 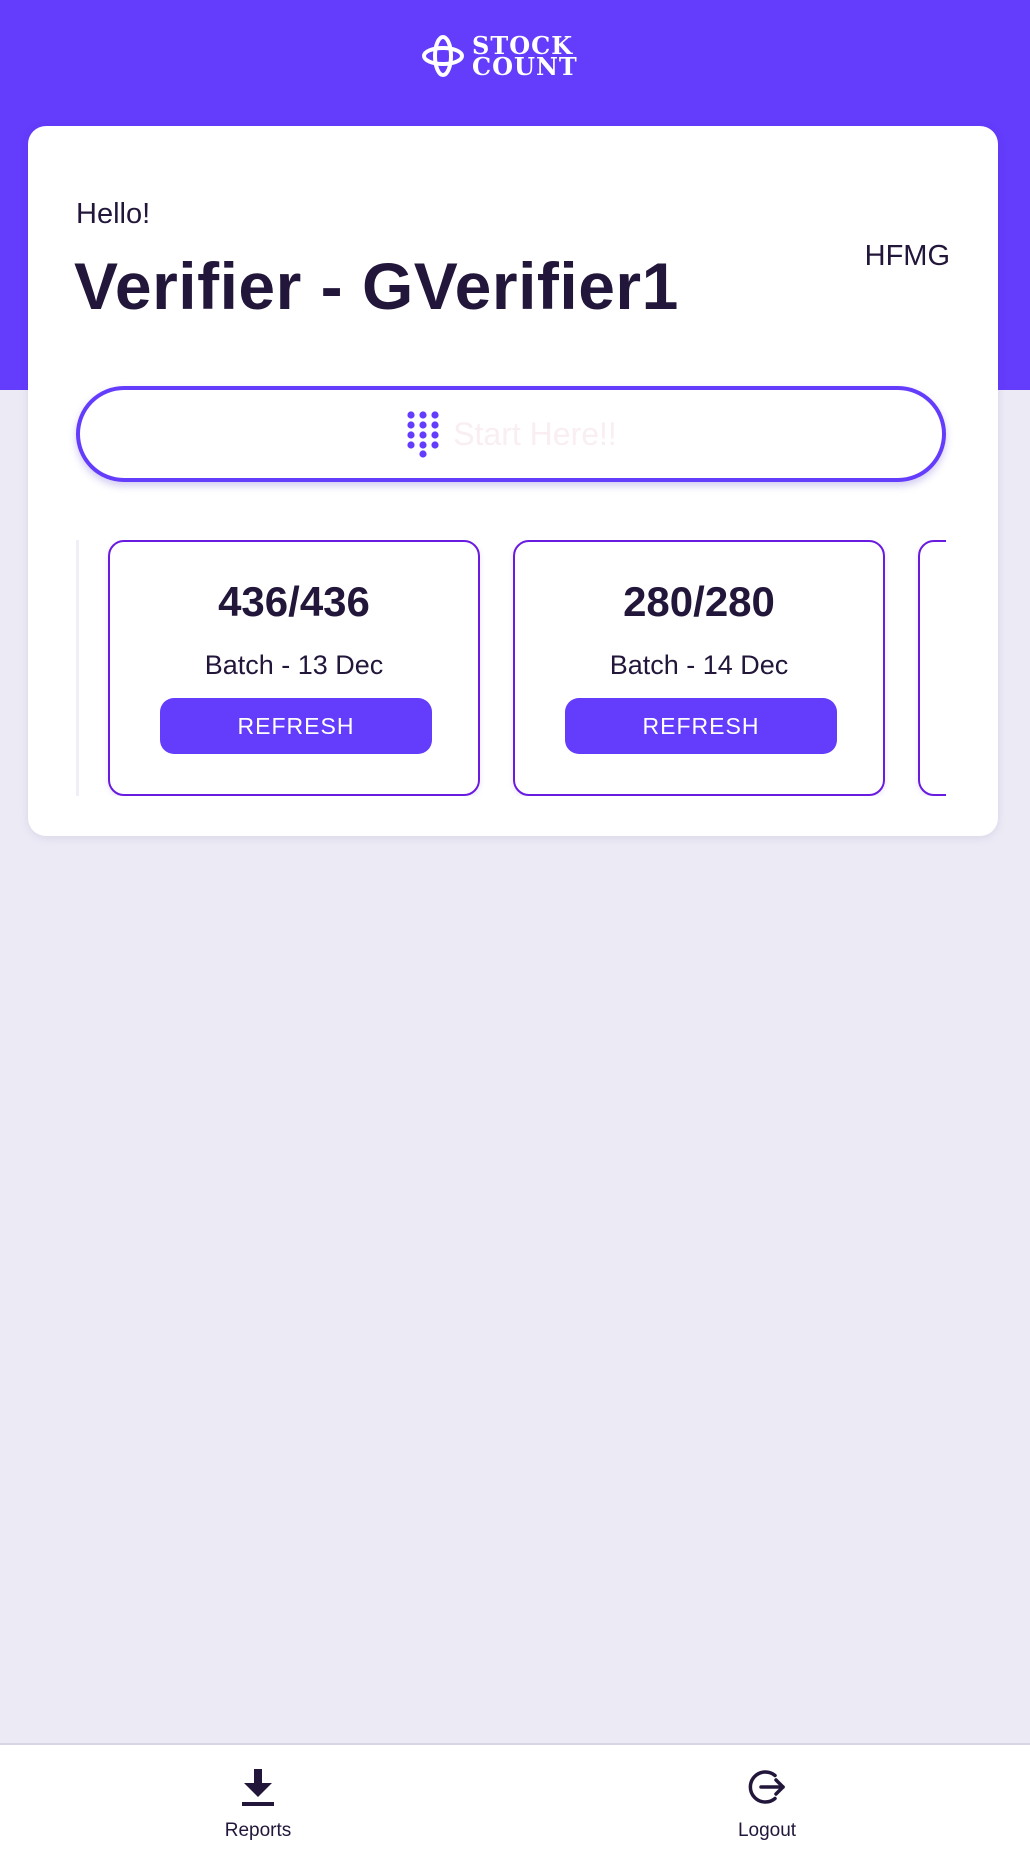 I want to click on nav-reports: Reports, so click(x=258, y=1800).